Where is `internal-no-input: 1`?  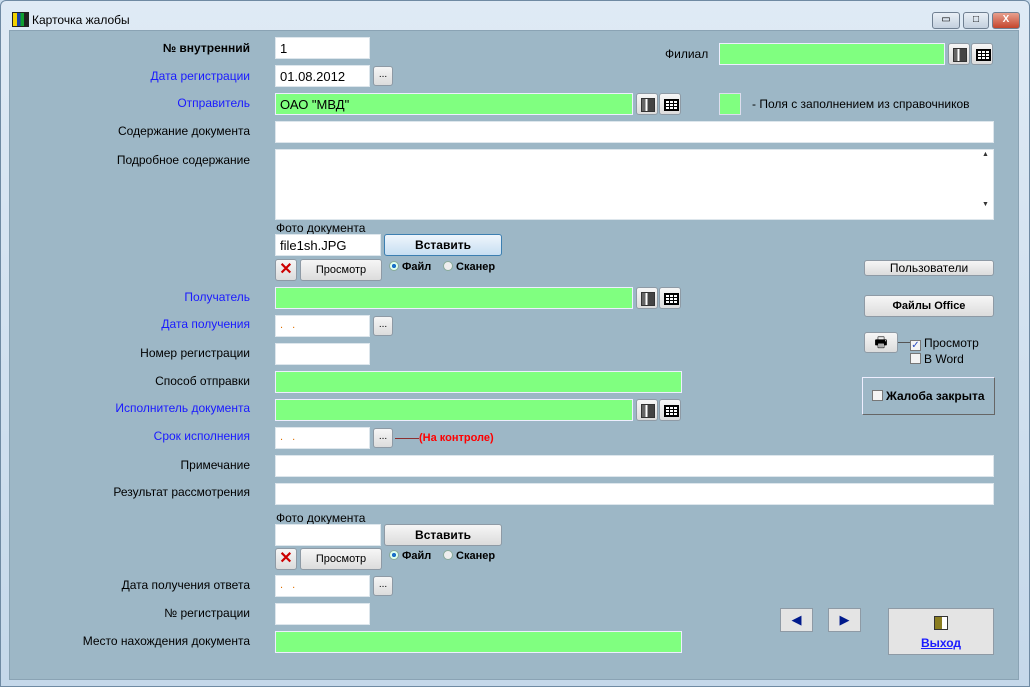
internal-no-input: 1 is located at coordinates (322, 48).